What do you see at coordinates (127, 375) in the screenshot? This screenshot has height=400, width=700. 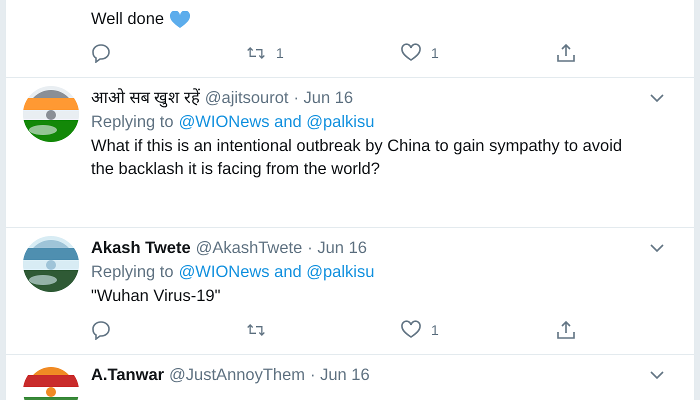 I see `author-name: A.Tanwar` at bounding box center [127, 375].